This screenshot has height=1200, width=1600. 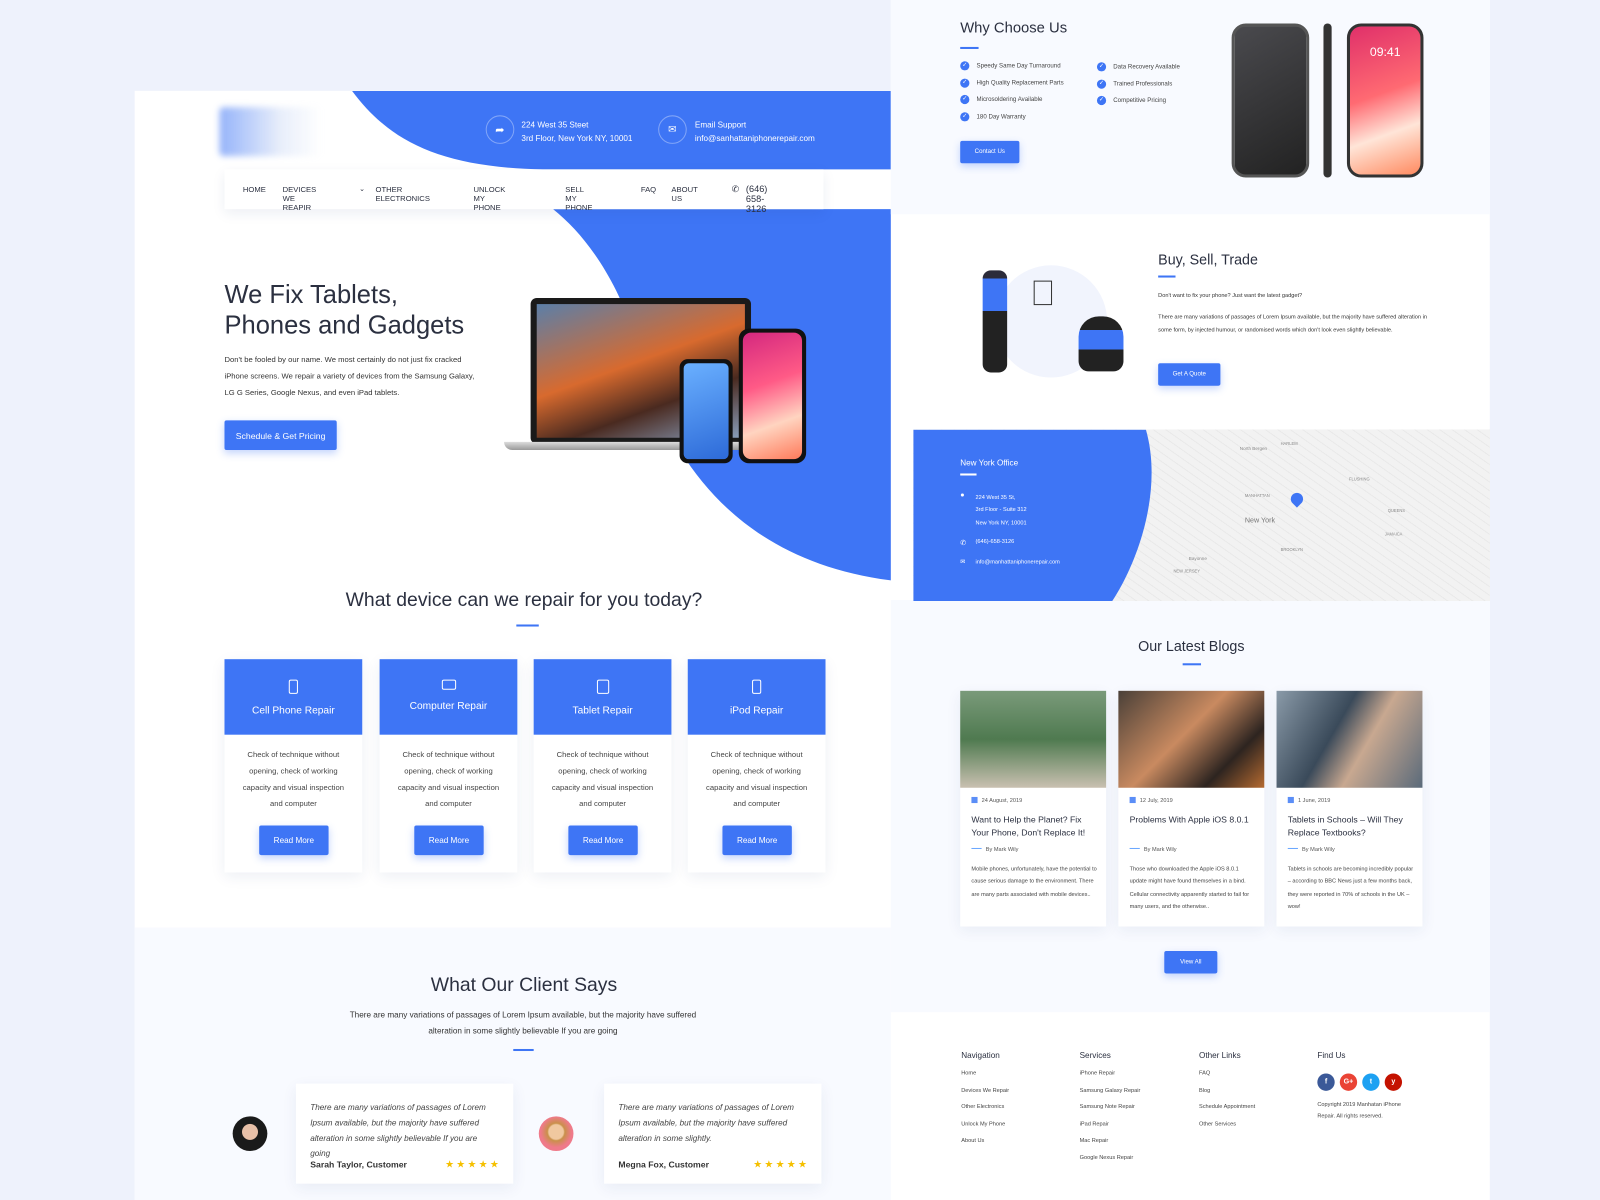 What do you see at coordinates (985, 1141) in the screenshot?
I see `footer-link: About Us` at bounding box center [985, 1141].